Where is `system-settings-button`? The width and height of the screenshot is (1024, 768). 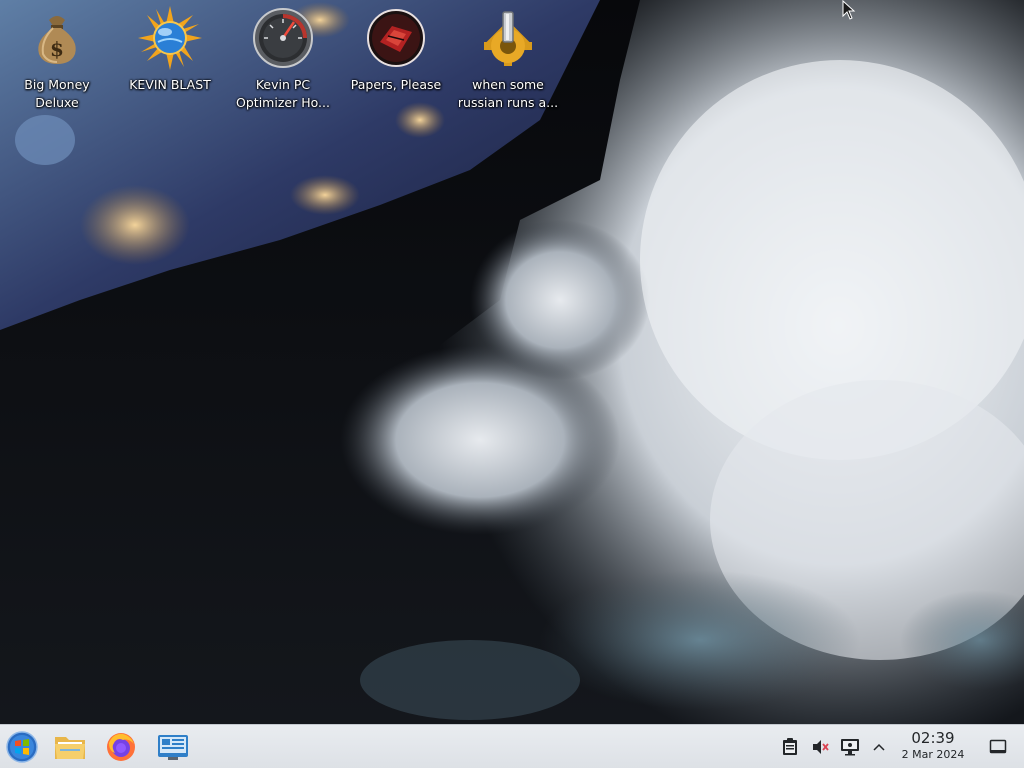 system-settings-button is located at coordinates (173, 747).